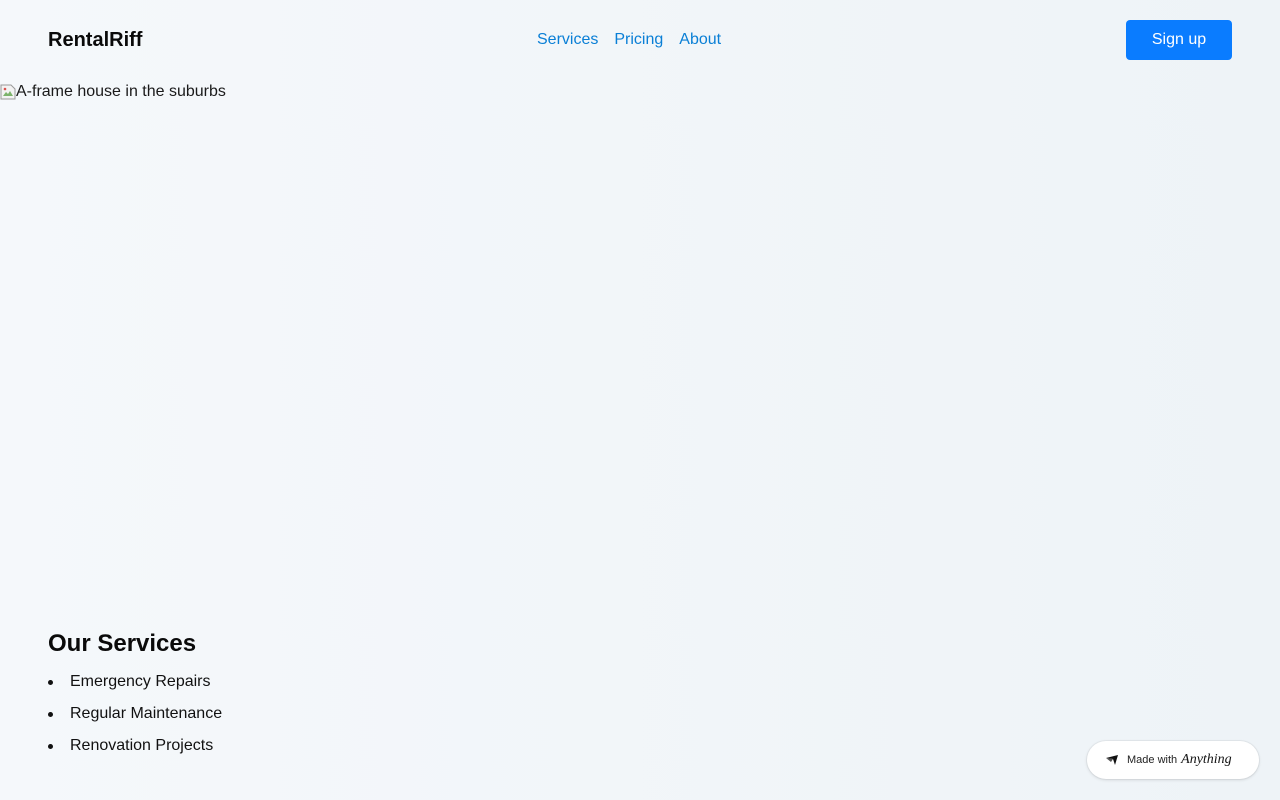 Image resolution: width=1280 pixels, height=800 pixels. I want to click on made-with-brand: Anything, so click(1206, 759).